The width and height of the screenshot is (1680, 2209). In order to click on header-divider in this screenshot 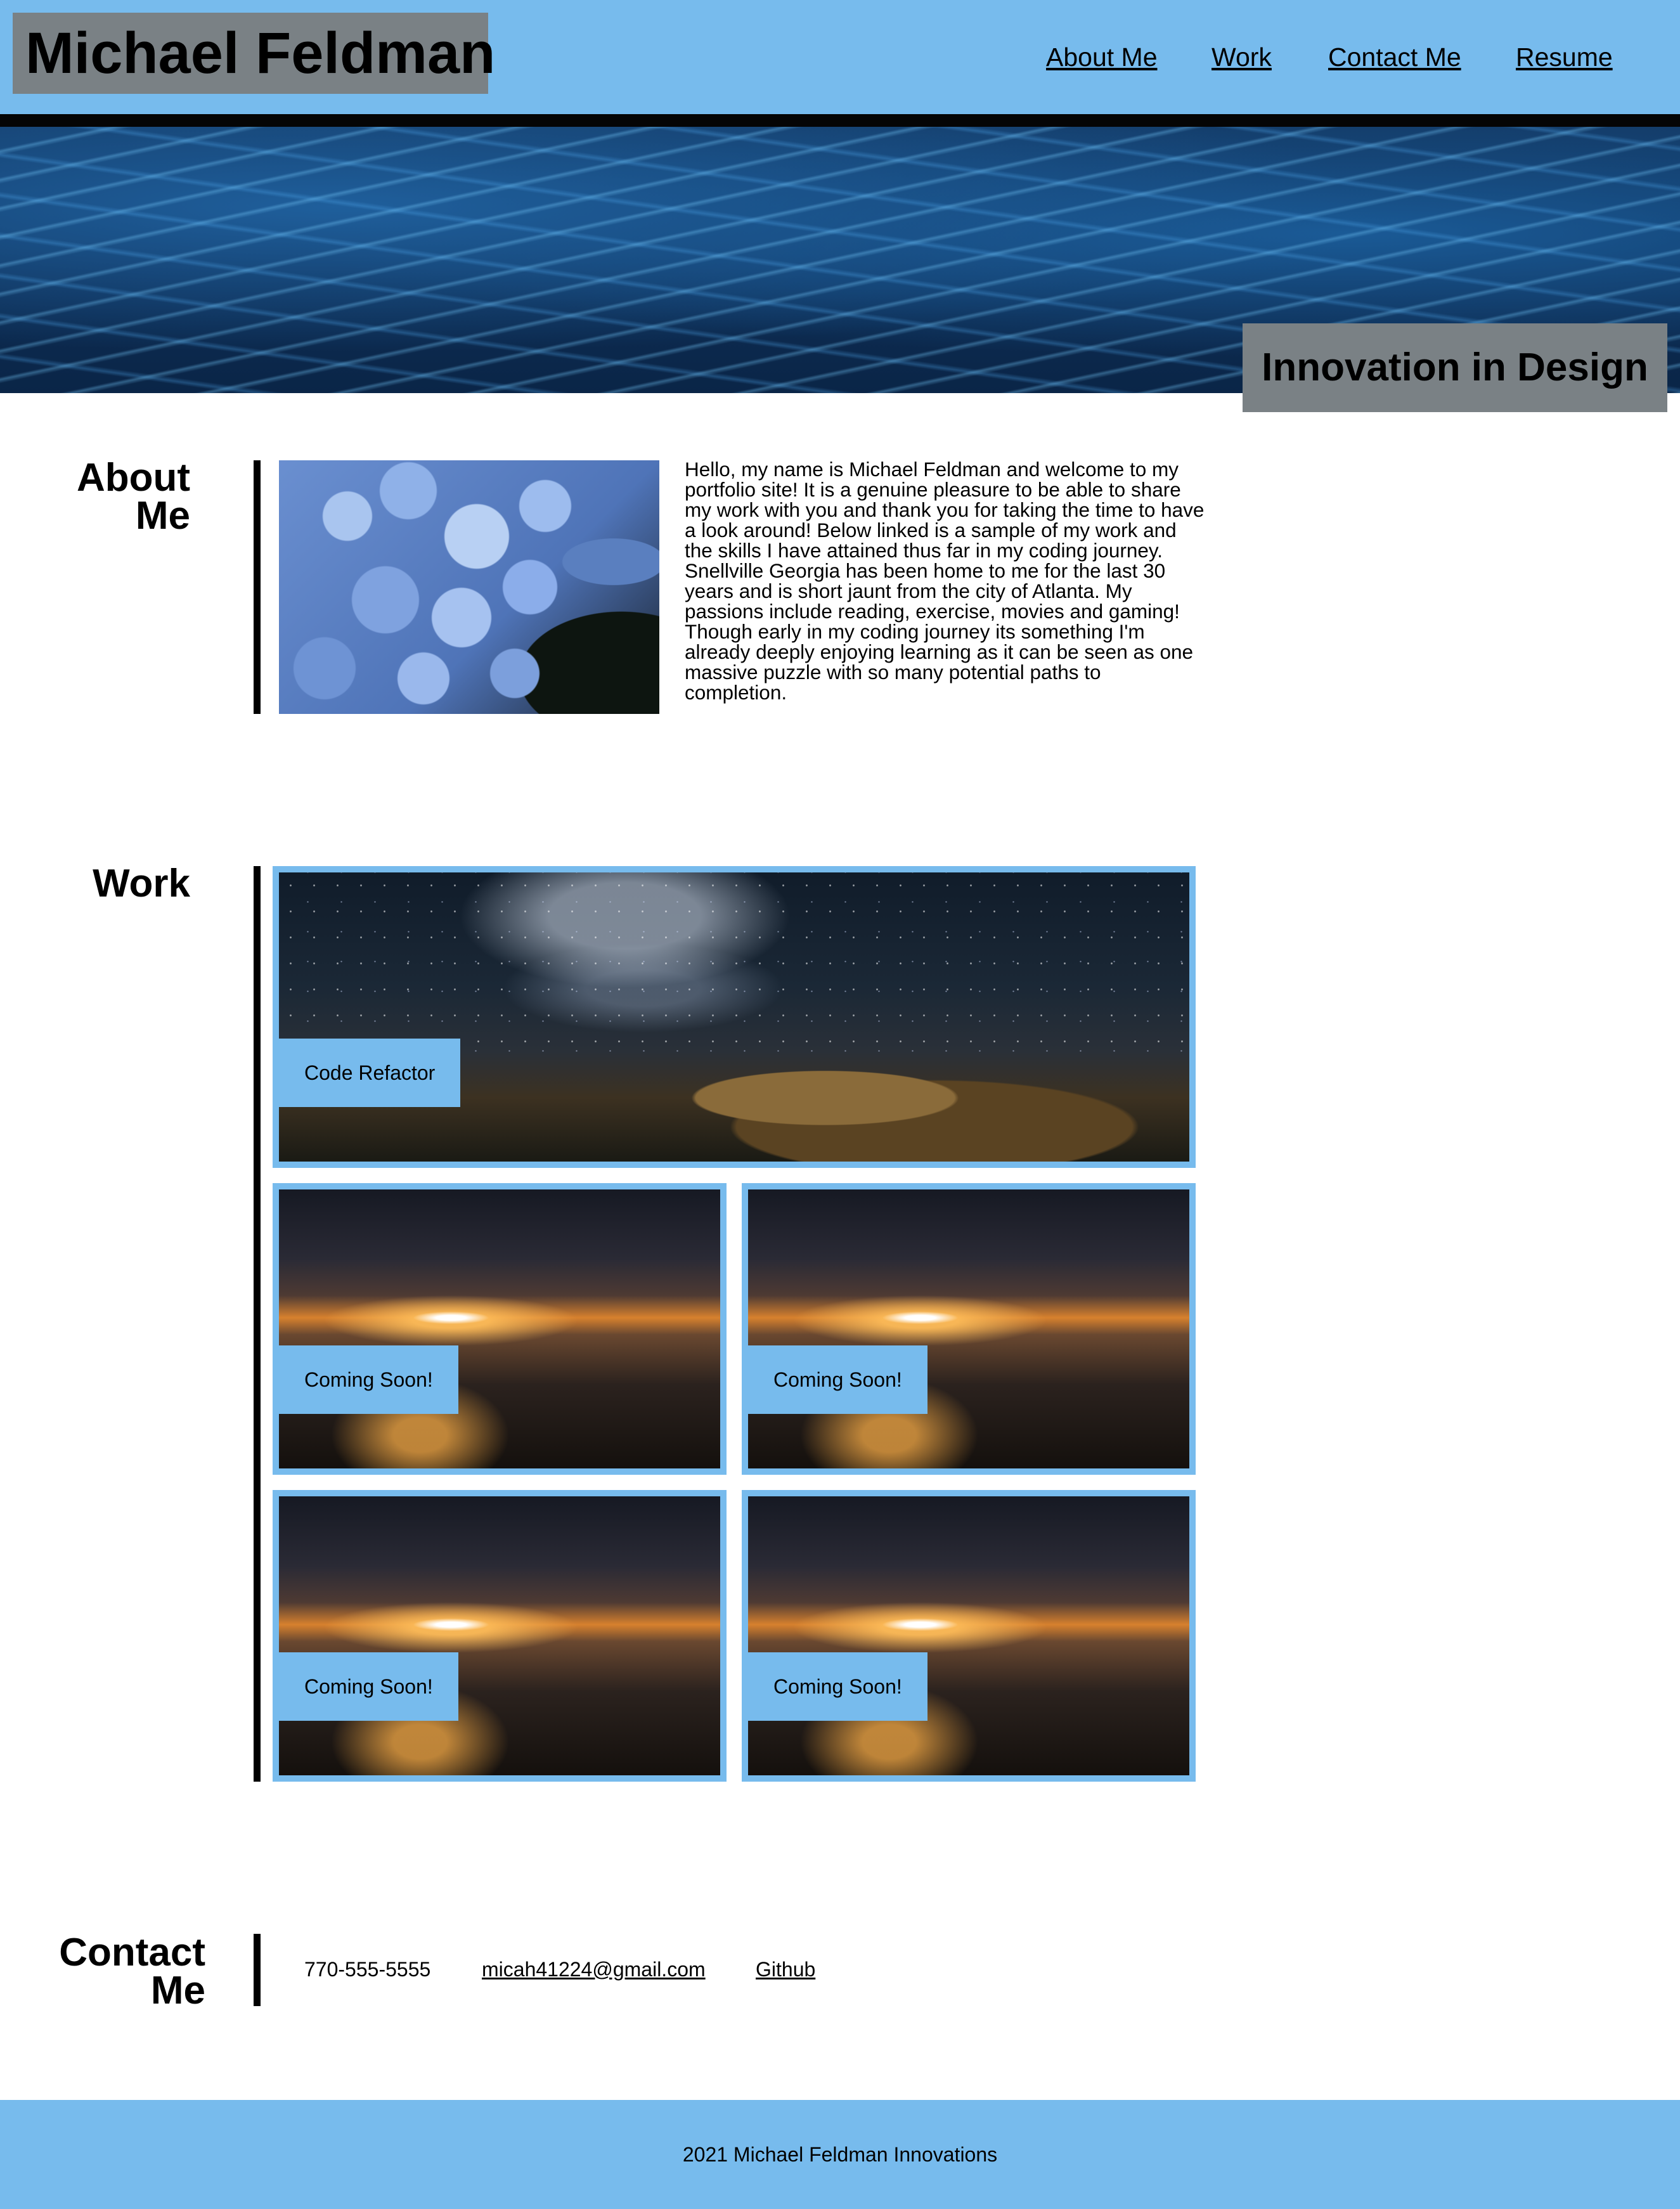, I will do `click(840, 120)`.